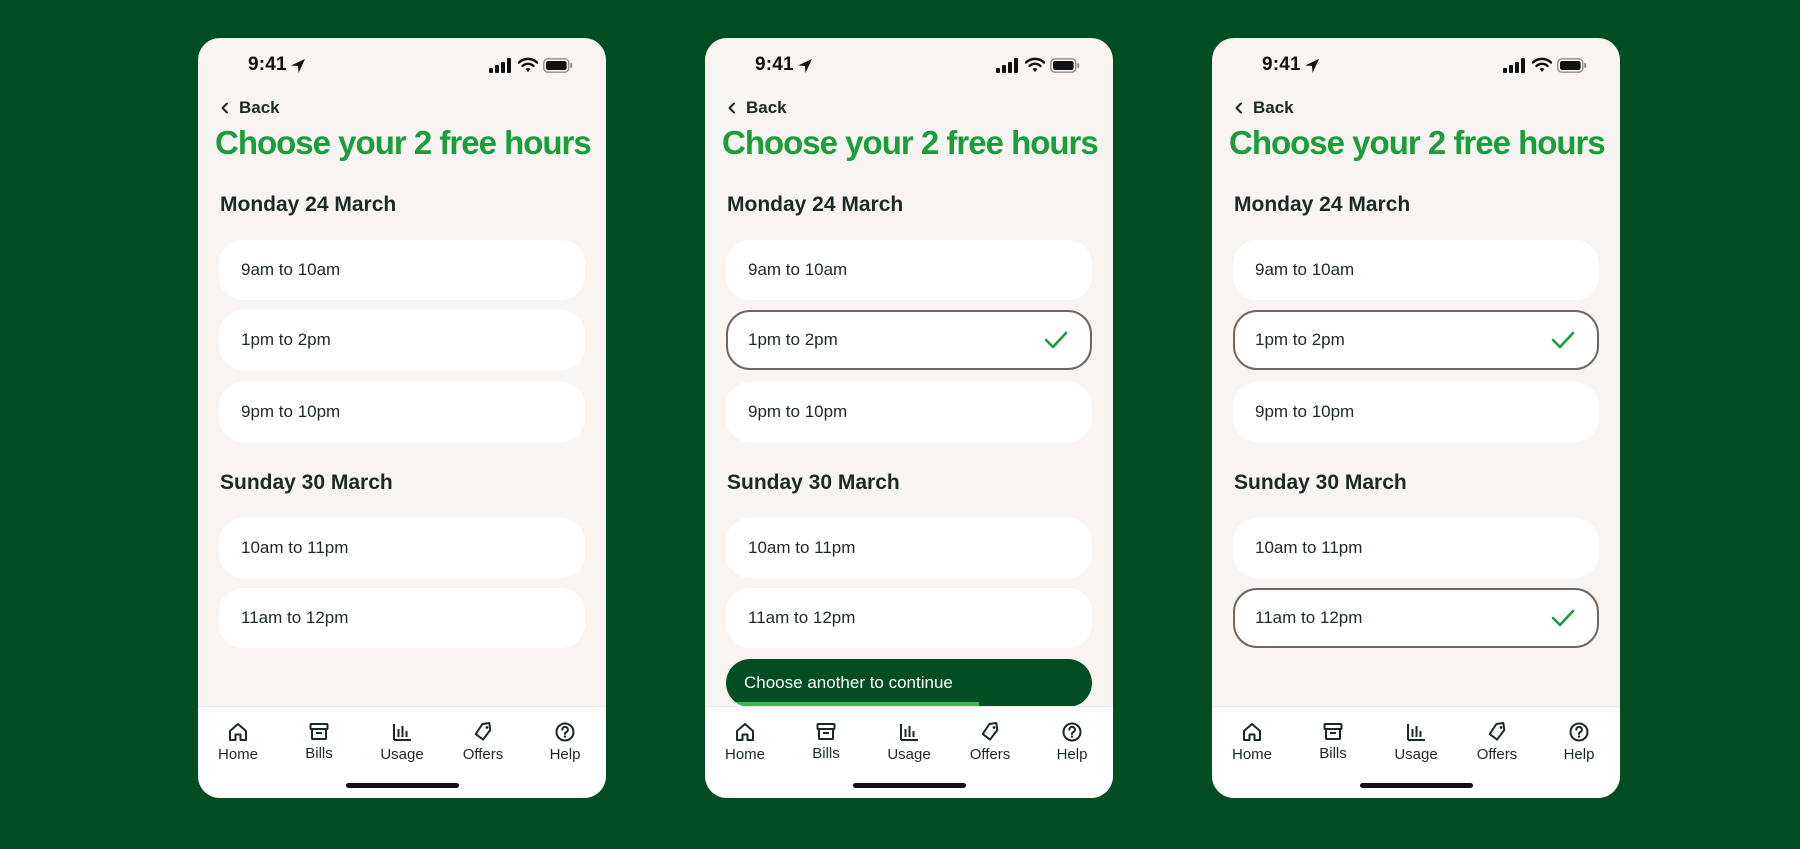 The width and height of the screenshot is (1800, 849). I want to click on page-title: Choose your 2 free hours, so click(910, 142).